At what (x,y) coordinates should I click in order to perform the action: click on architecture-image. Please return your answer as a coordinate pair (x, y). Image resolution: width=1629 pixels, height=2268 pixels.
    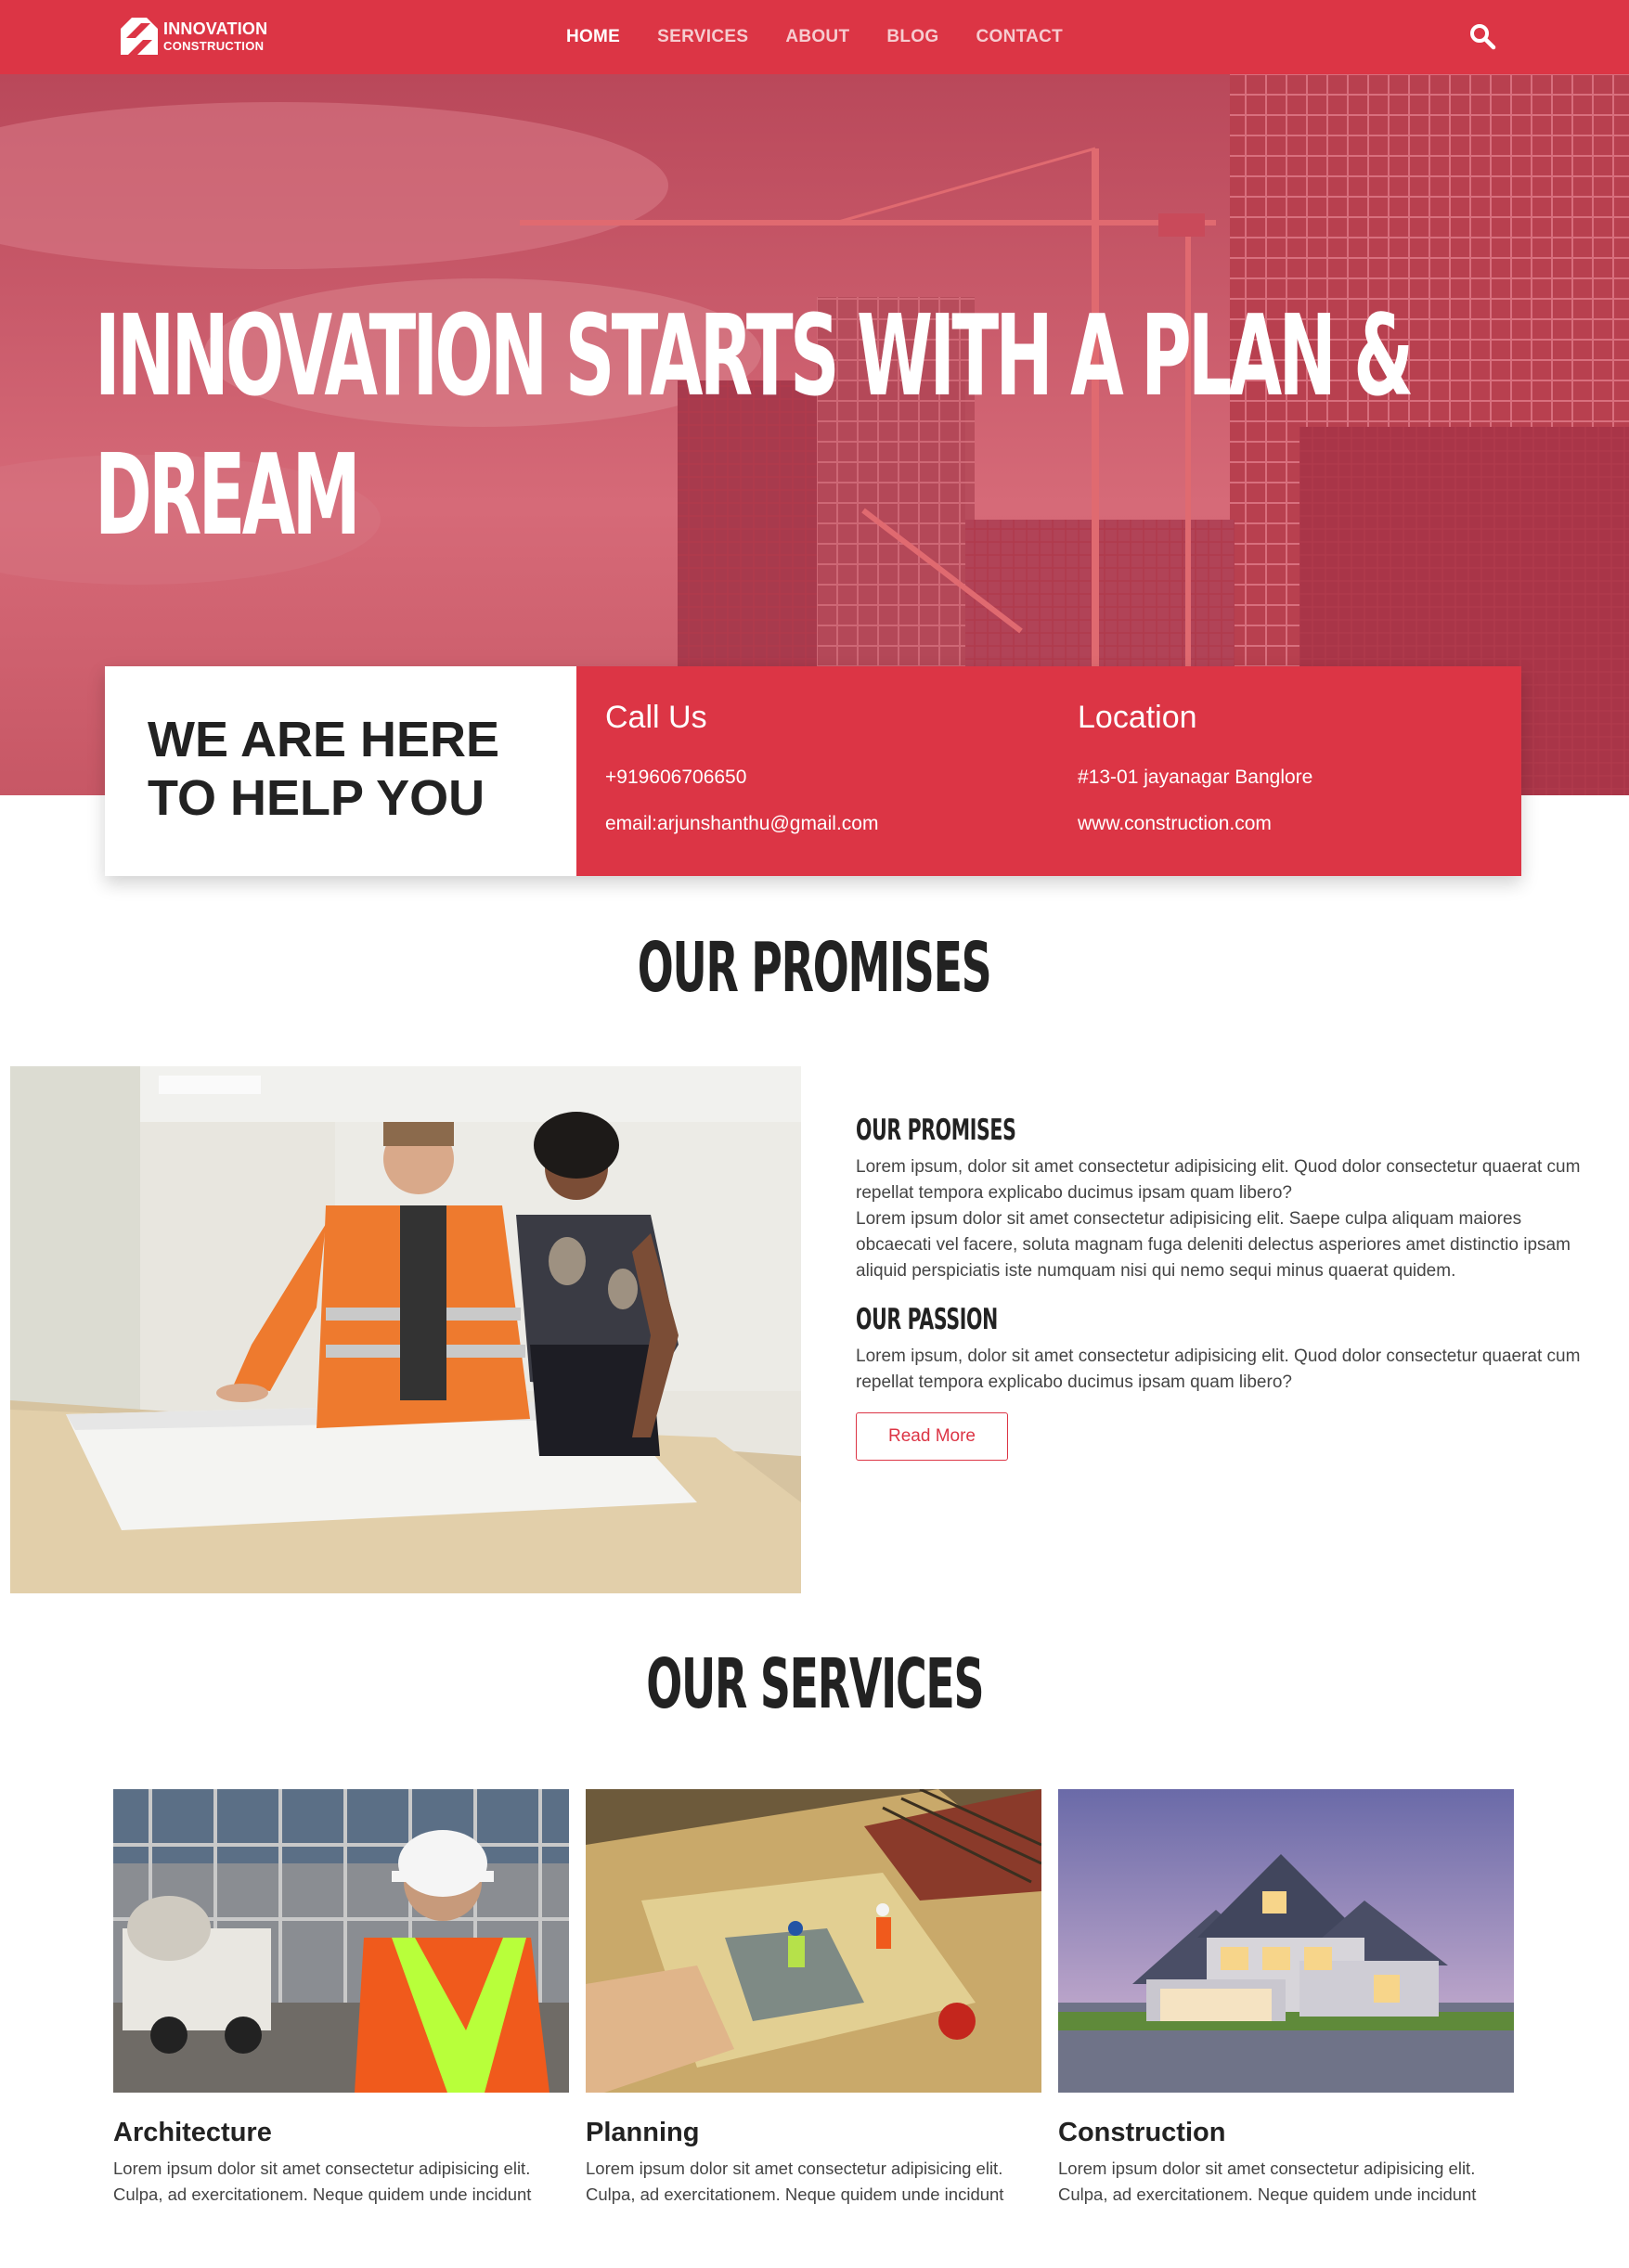
    Looking at the image, I should click on (341, 1941).